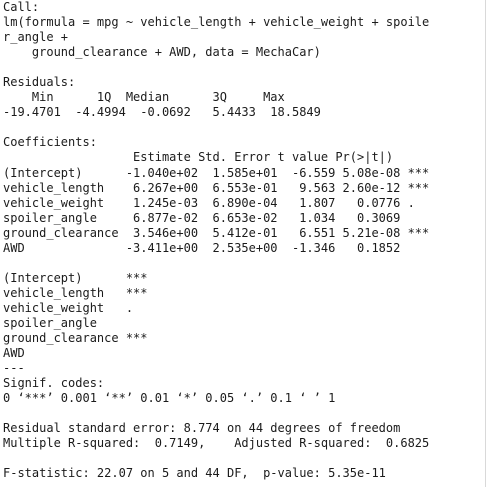  I want to click on call-formula-line-2: r_angle +, so click(39, 37).